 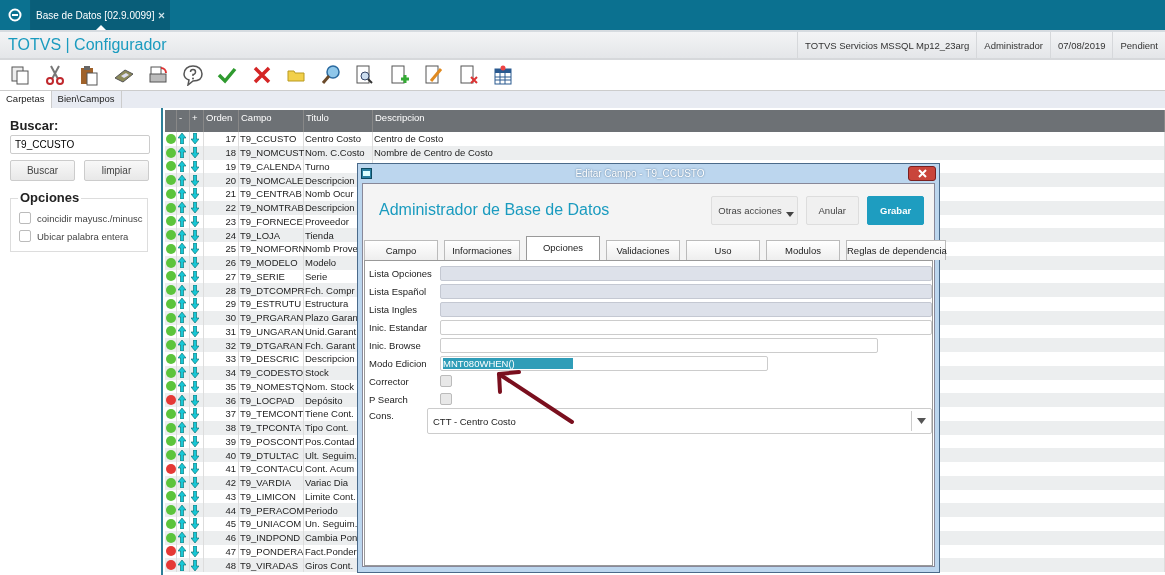 I want to click on close-icon, so click(x=162, y=15).